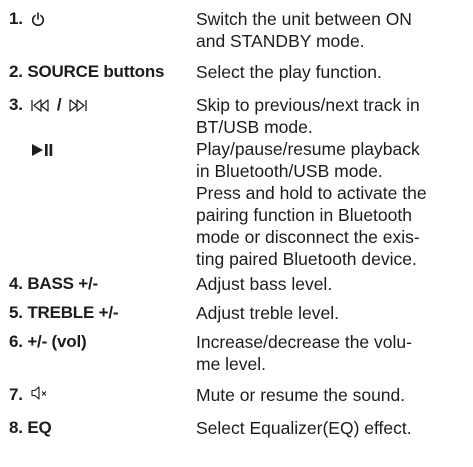  What do you see at coordinates (41, 105) in the screenshot?
I see `skip-previous-icon` at bounding box center [41, 105].